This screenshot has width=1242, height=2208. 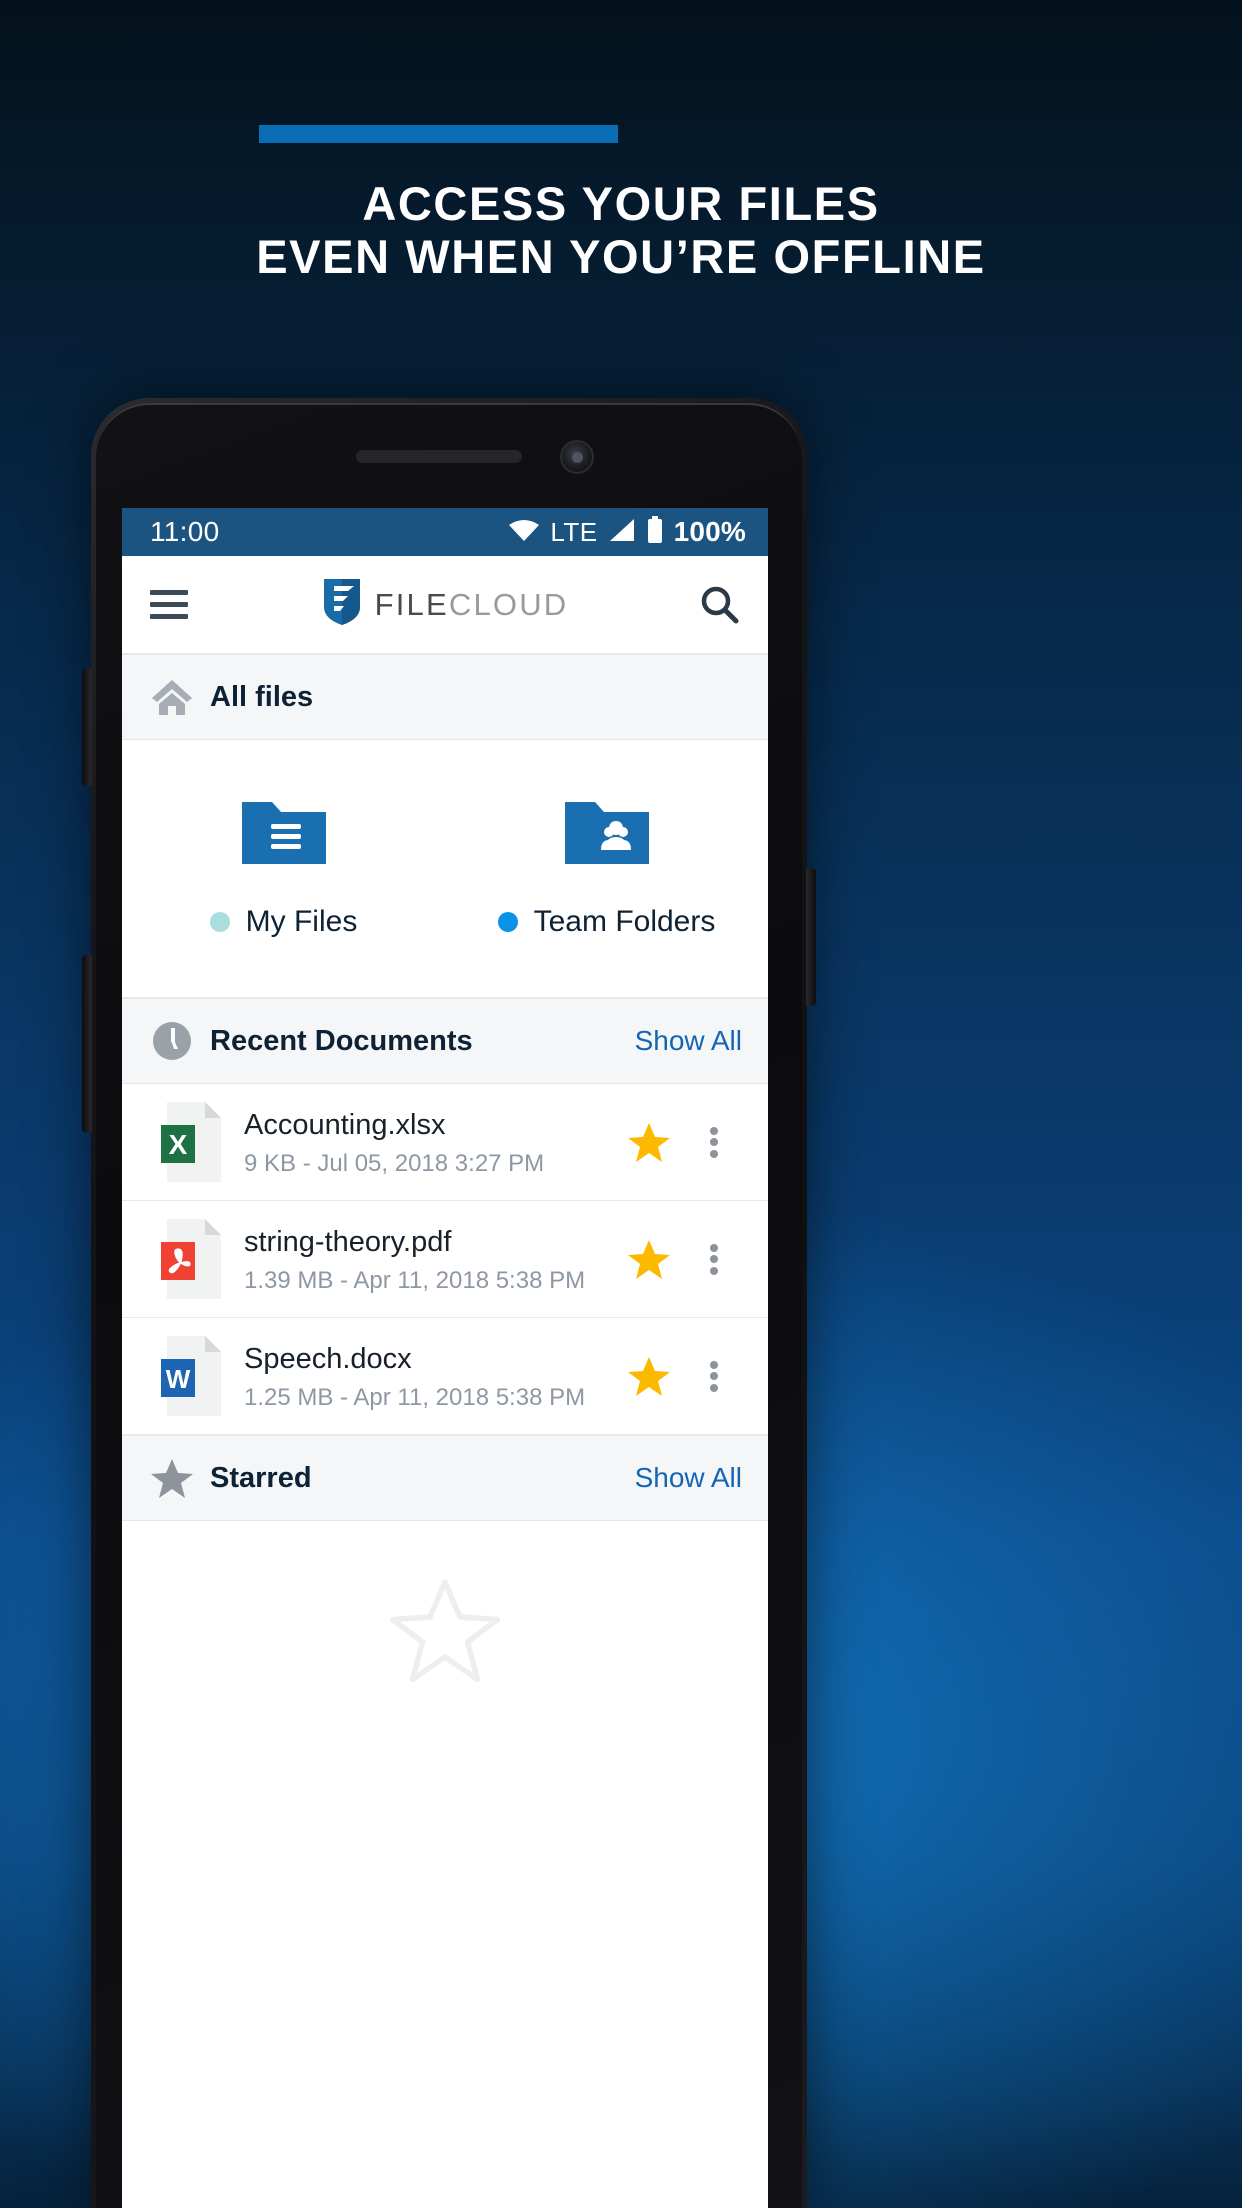 I want to click on hamburger-menu-icon, so click(x=169, y=604).